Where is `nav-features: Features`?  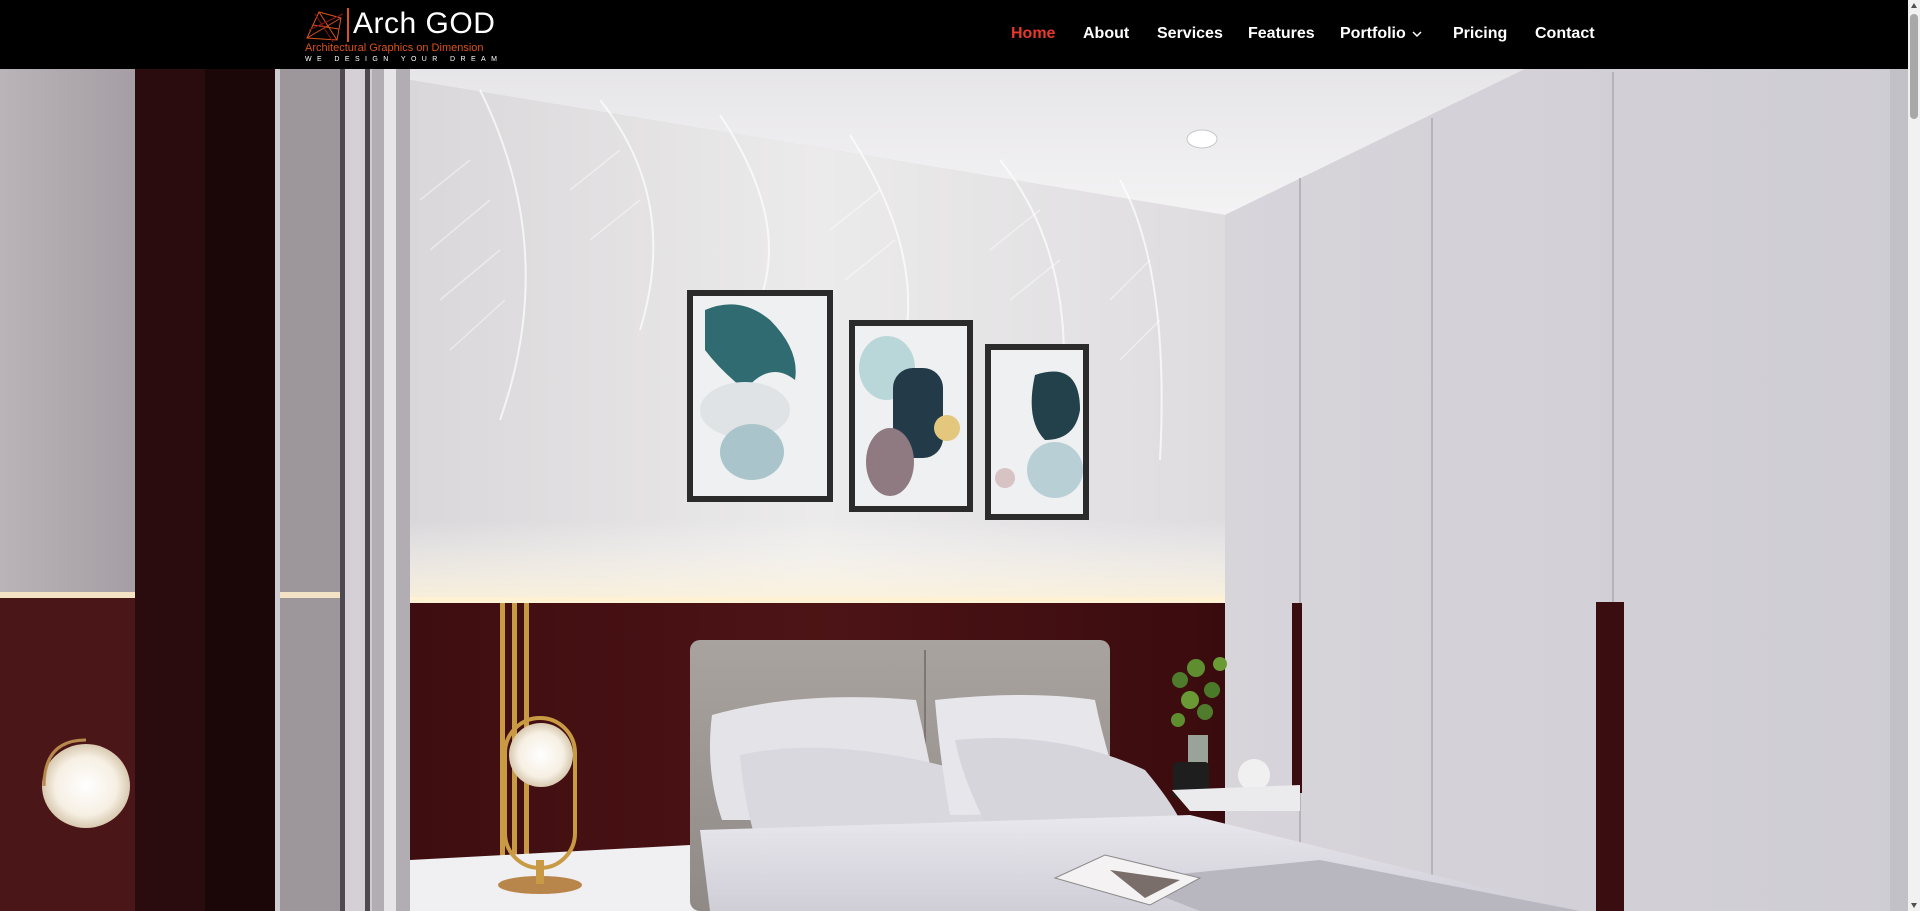 nav-features: Features is located at coordinates (1281, 34).